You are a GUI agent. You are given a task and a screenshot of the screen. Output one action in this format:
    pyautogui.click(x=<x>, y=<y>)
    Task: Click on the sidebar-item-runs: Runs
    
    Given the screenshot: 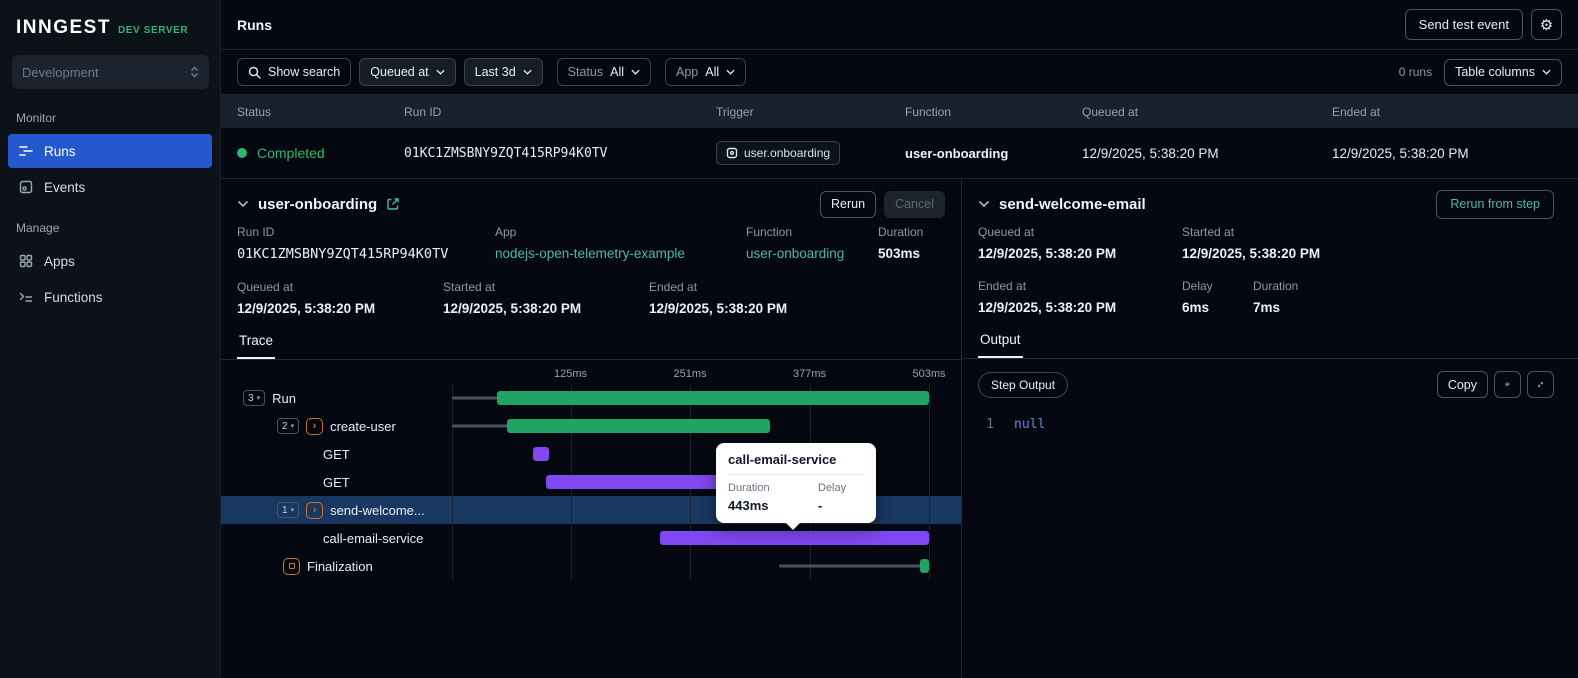 What is the action you would take?
    pyautogui.click(x=110, y=151)
    